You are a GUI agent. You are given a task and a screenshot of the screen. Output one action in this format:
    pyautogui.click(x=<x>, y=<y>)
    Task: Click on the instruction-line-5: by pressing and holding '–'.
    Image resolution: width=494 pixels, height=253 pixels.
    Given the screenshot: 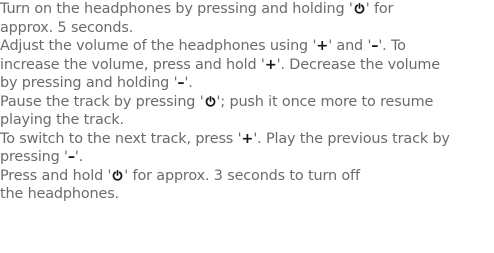 What is the action you would take?
    pyautogui.click(x=96, y=83)
    